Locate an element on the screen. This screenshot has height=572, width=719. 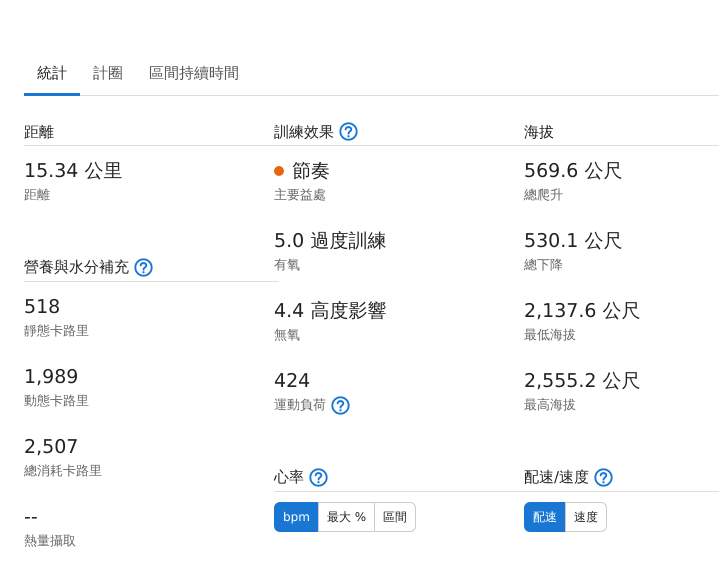
stat-label: 無氧 is located at coordinates (287, 336).